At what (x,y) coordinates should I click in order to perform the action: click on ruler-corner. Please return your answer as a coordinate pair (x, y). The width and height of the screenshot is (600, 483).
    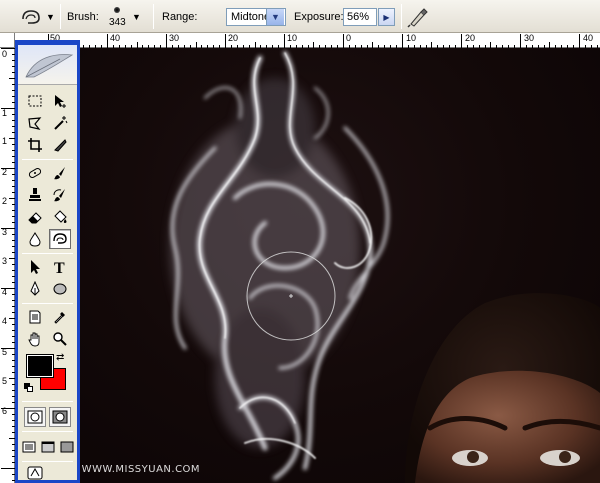
    Looking at the image, I should click on (7, 40).